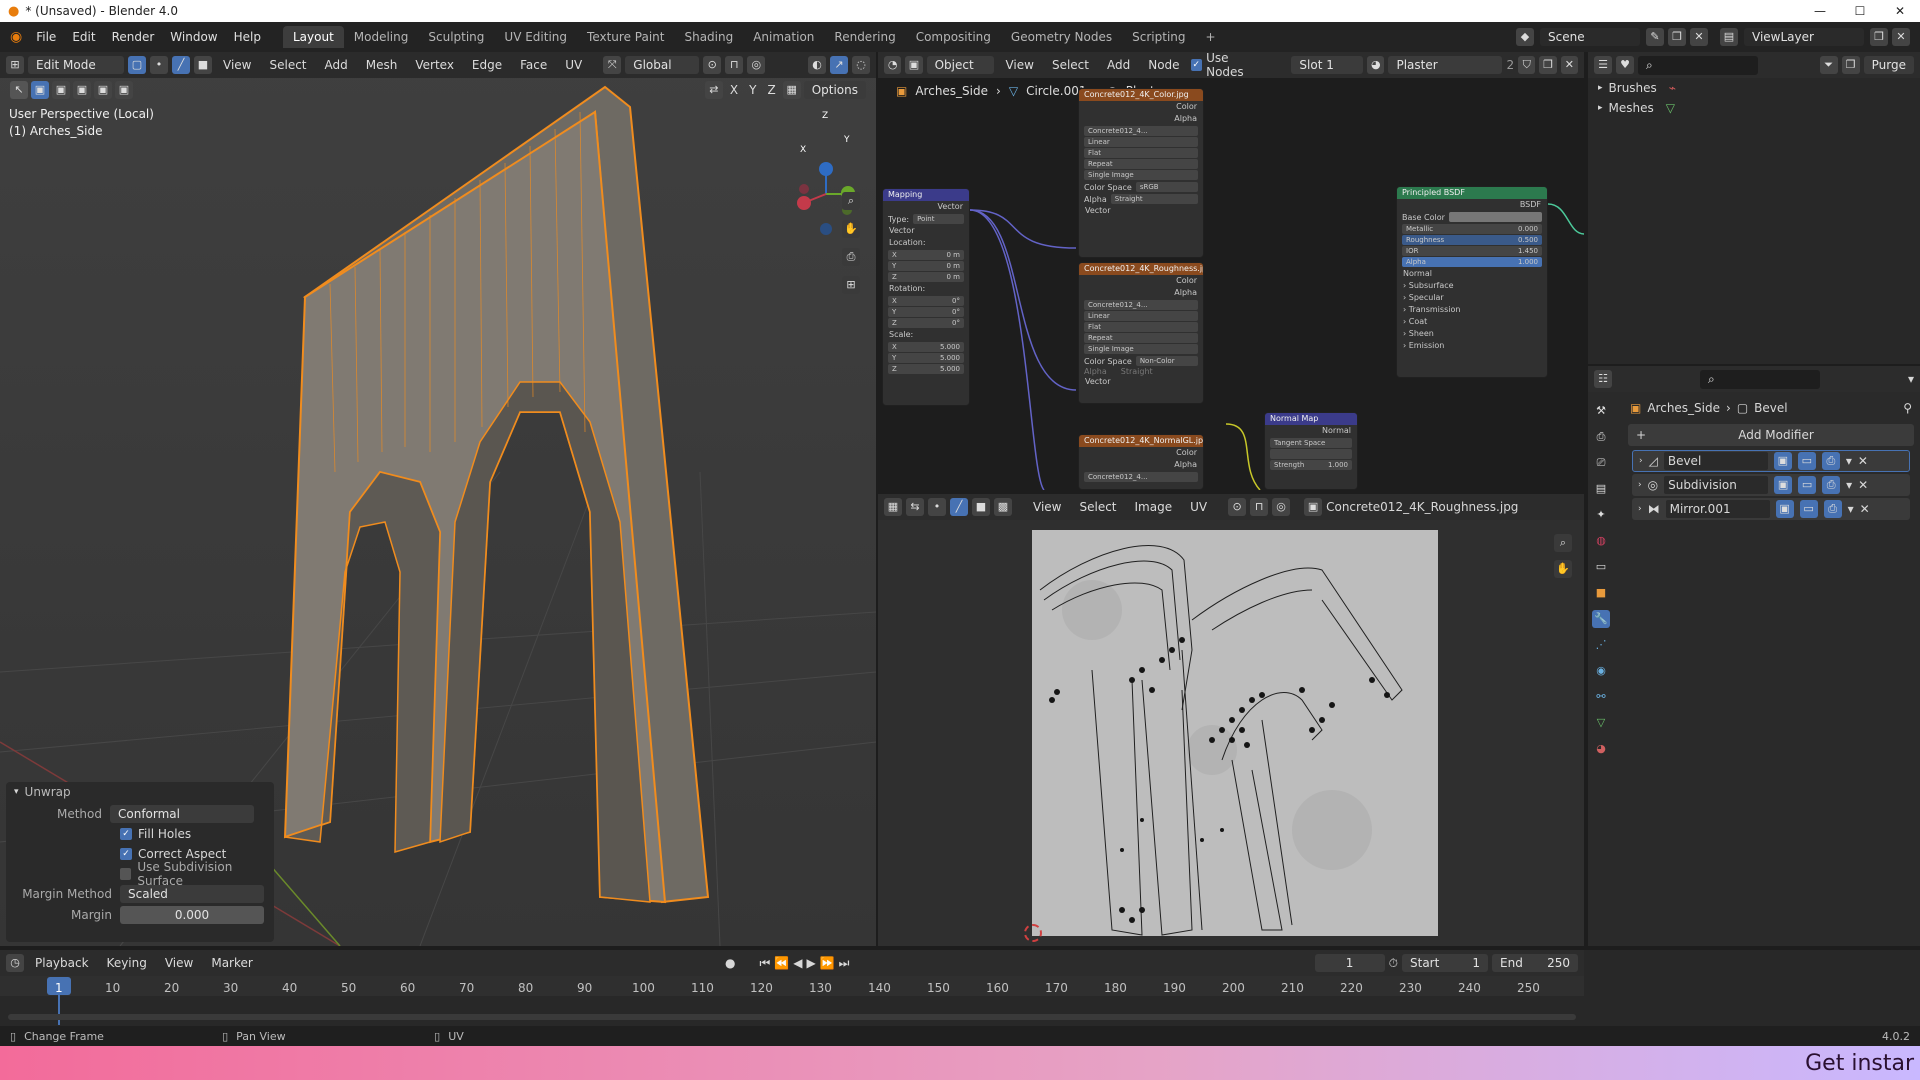 This screenshot has width=1920, height=1080. What do you see at coordinates (1860, 11) in the screenshot?
I see `maximize-button: ☐` at bounding box center [1860, 11].